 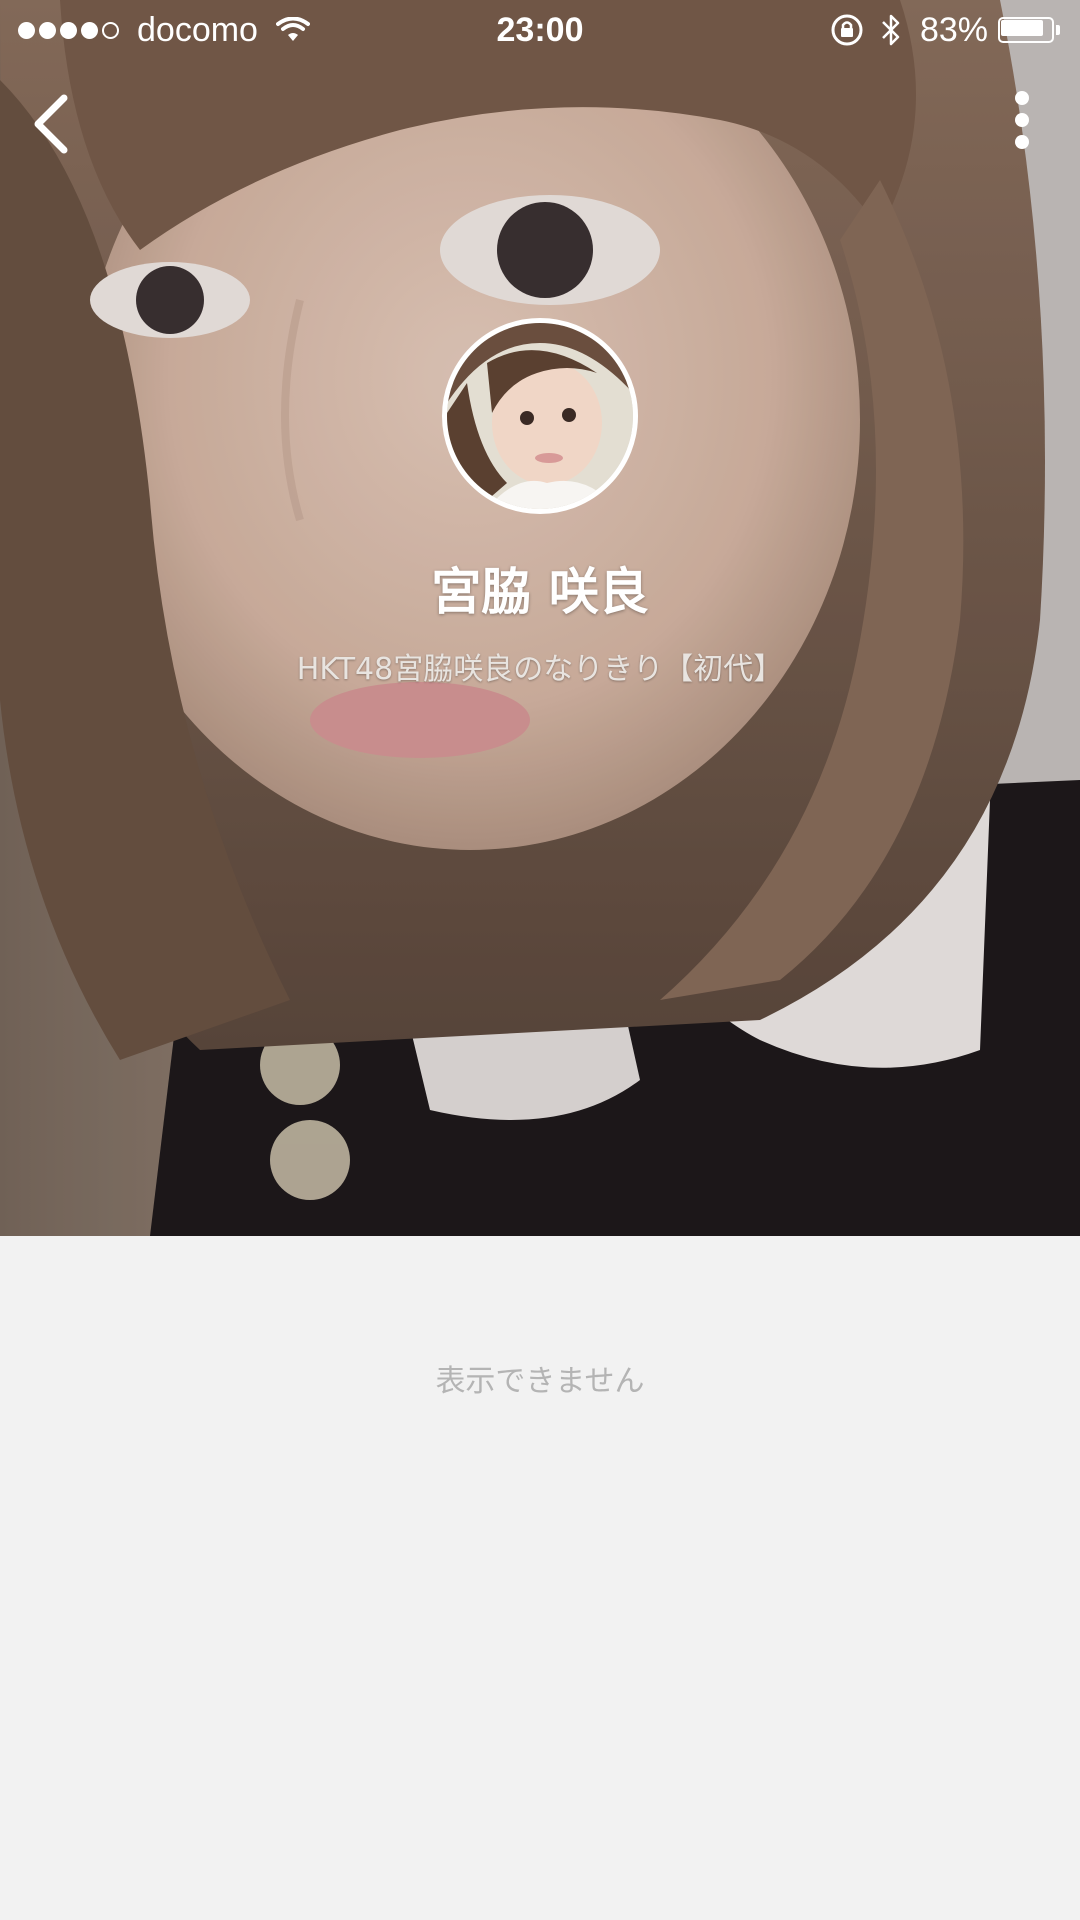 I want to click on back-button, so click(x=54, y=122).